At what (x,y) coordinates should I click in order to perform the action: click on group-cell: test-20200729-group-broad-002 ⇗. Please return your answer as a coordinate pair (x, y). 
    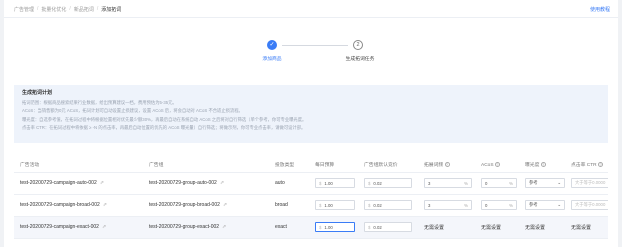
    Looking at the image, I should click on (206, 205).